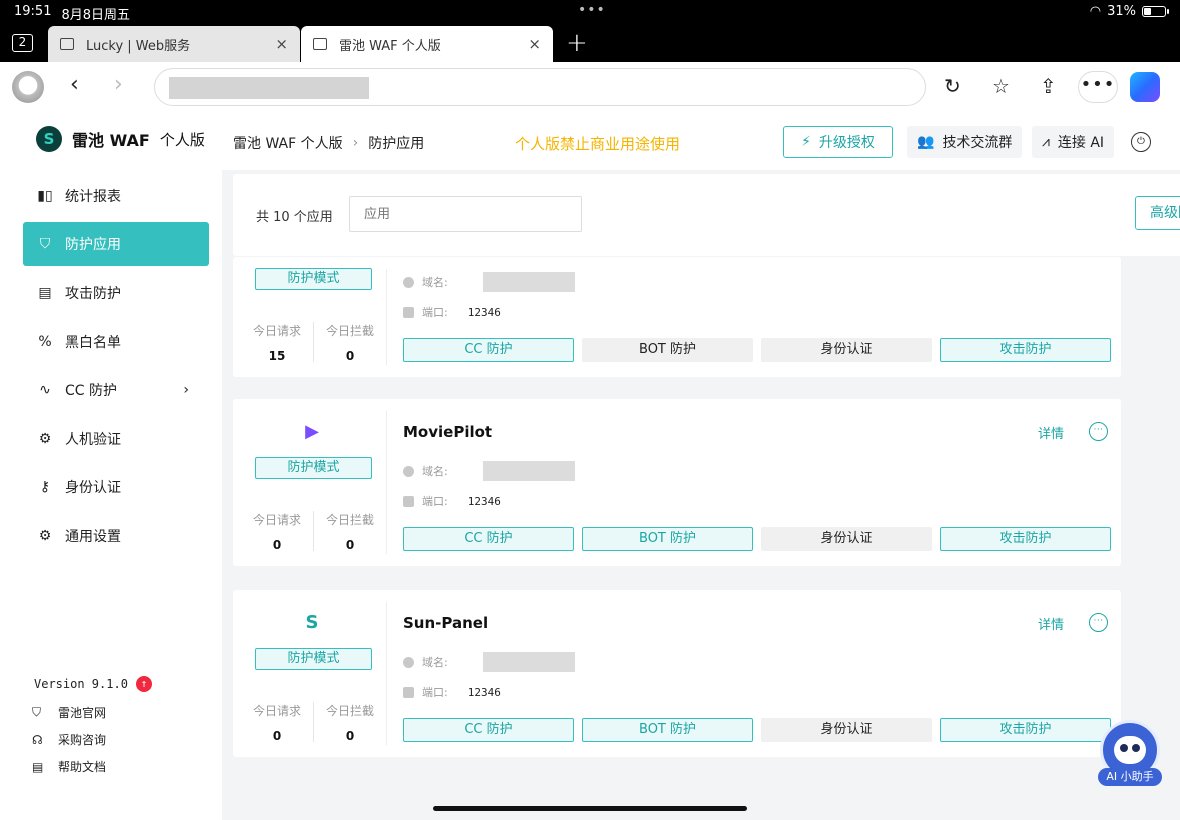 The image size is (1180, 820). What do you see at coordinates (965, 142) in the screenshot?
I see `community-group-button: 👥 技术交流群` at bounding box center [965, 142].